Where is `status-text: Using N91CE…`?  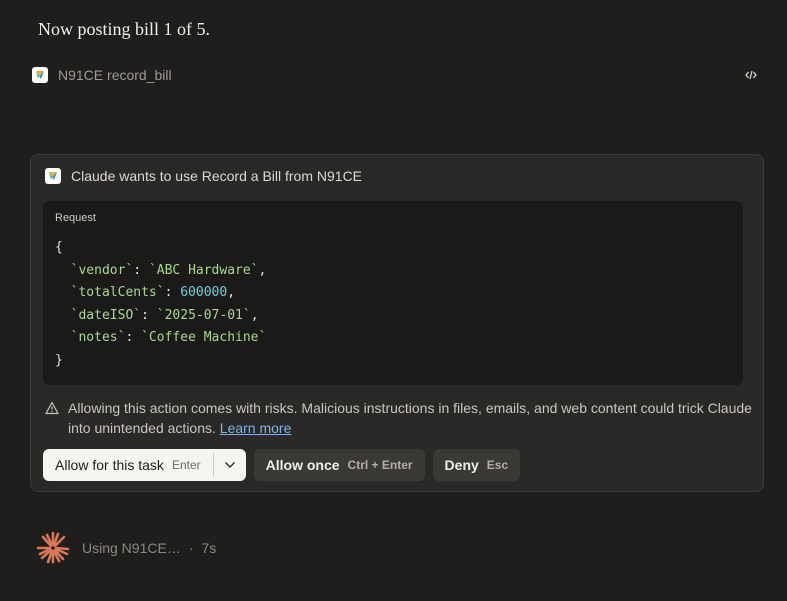
status-text: Using N91CE… is located at coordinates (131, 548).